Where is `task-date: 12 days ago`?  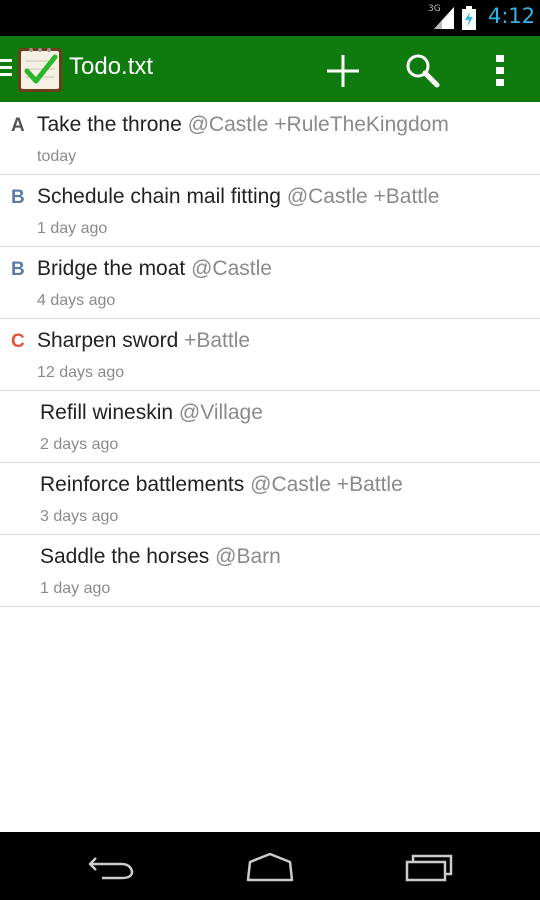
task-date: 12 days ago is located at coordinates (81, 372).